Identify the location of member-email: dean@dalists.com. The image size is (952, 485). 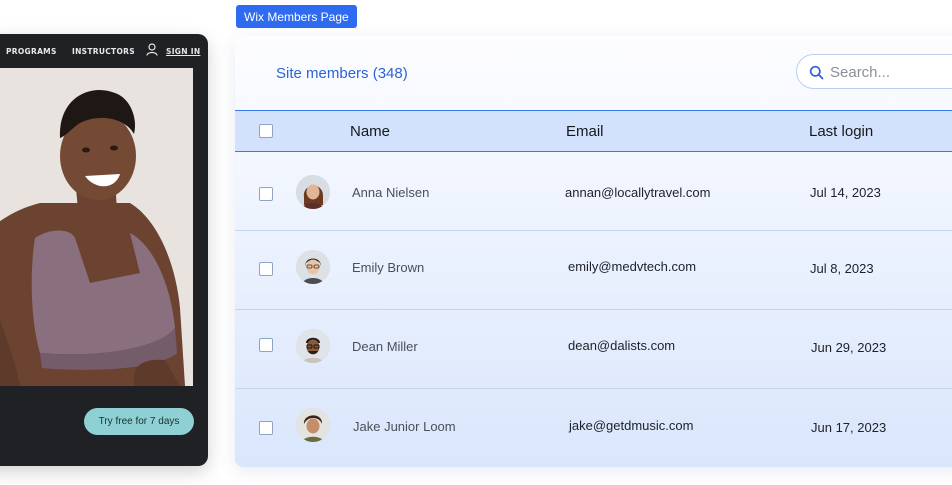
(622, 345).